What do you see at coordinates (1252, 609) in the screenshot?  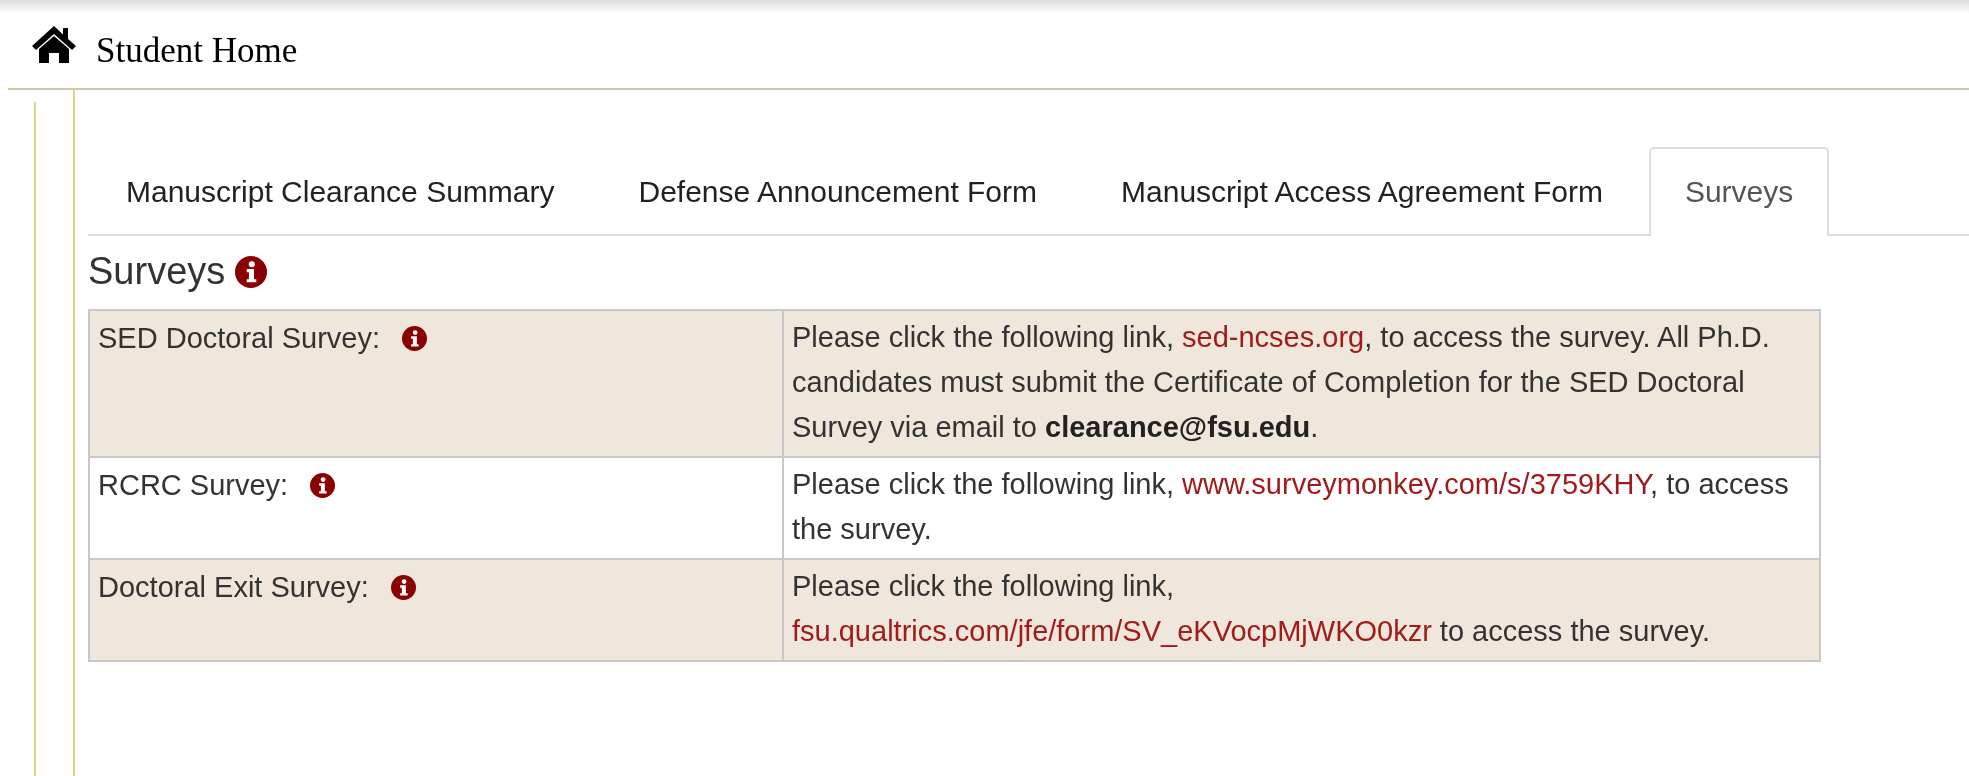 I see `survey-instructions: Please click the following link, fsu.qualtrics.com/jfe/form/SV_eKVocpMjWKO0kzr to access the survey.` at bounding box center [1252, 609].